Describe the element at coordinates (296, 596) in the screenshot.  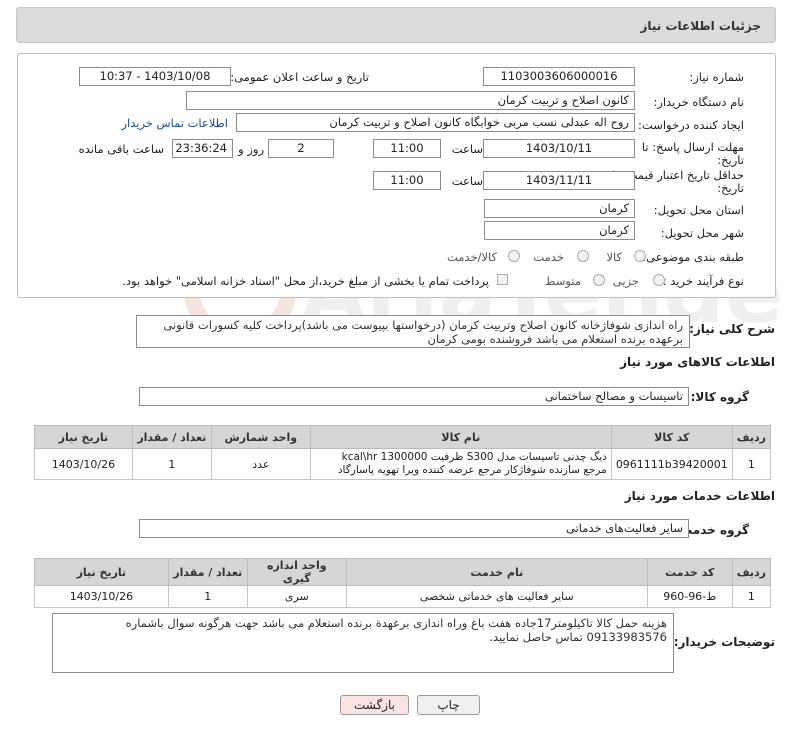
I see `services-cell-unit: سری` at that location.